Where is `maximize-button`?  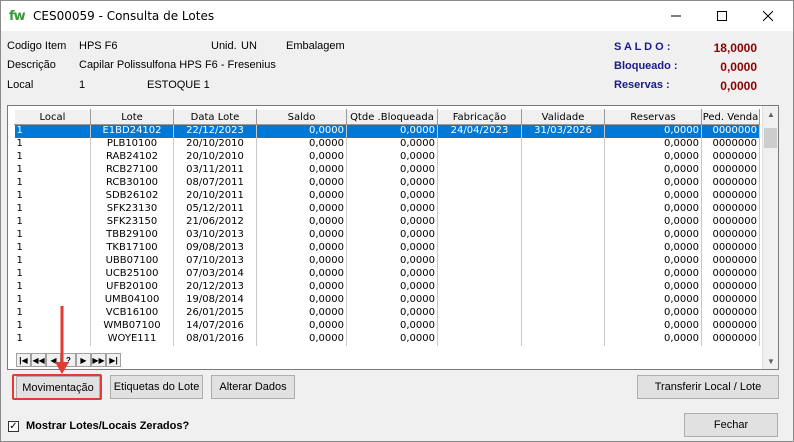
maximize-button is located at coordinates (722, 16).